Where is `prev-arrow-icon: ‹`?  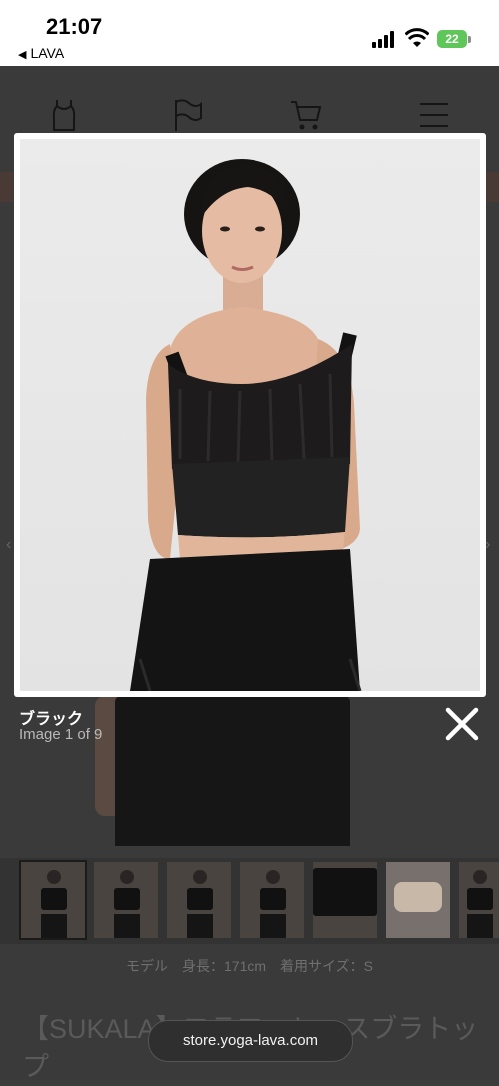 prev-arrow-icon: ‹ is located at coordinates (8, 545).